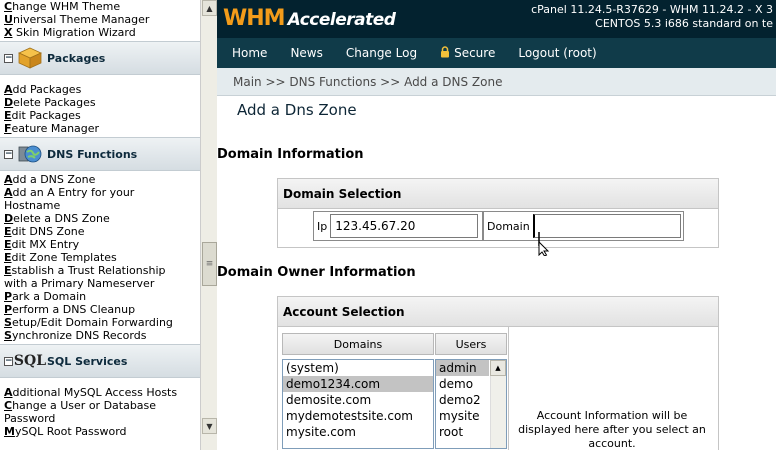 The height and width of the screenshot is (450, 776). What do you see at coordinates (100, 32) in the screenshot?
I see `sidebar-link-skin-migration-wizard: X Skin Migration Wizard` at bounding box center [100, 32].